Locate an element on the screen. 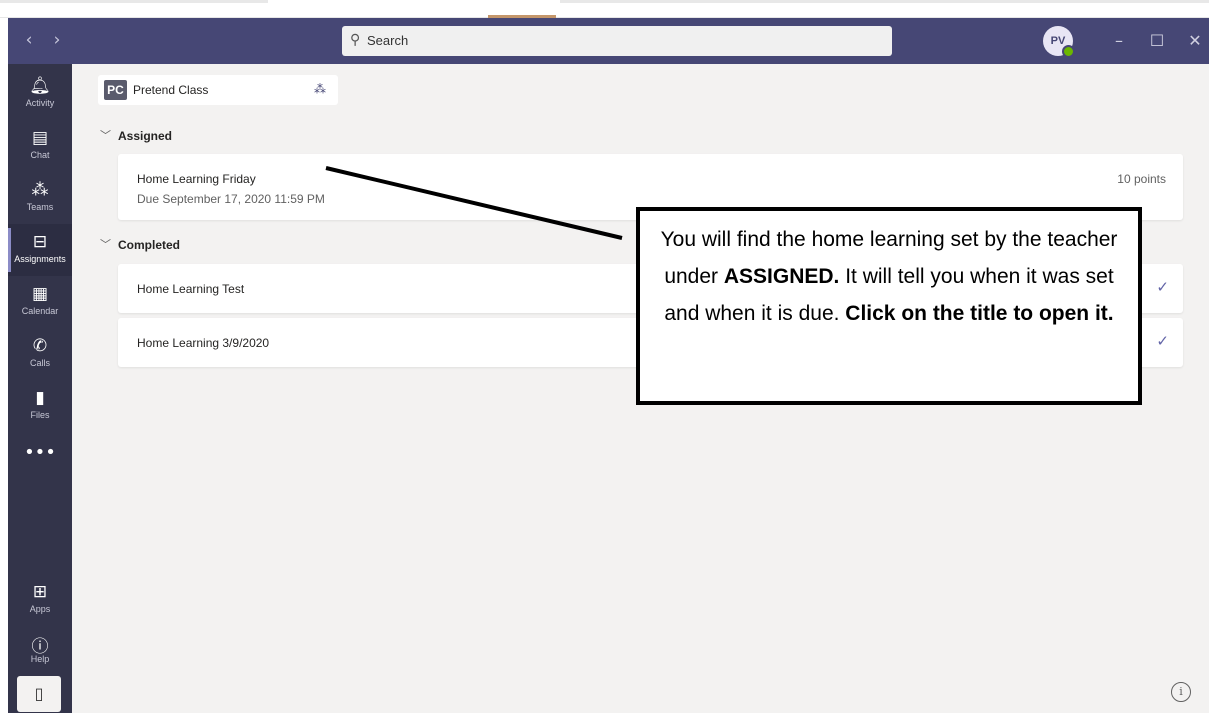  assignment-title: Home Learning 3/9/2020 is located at coordinates (203, 343).